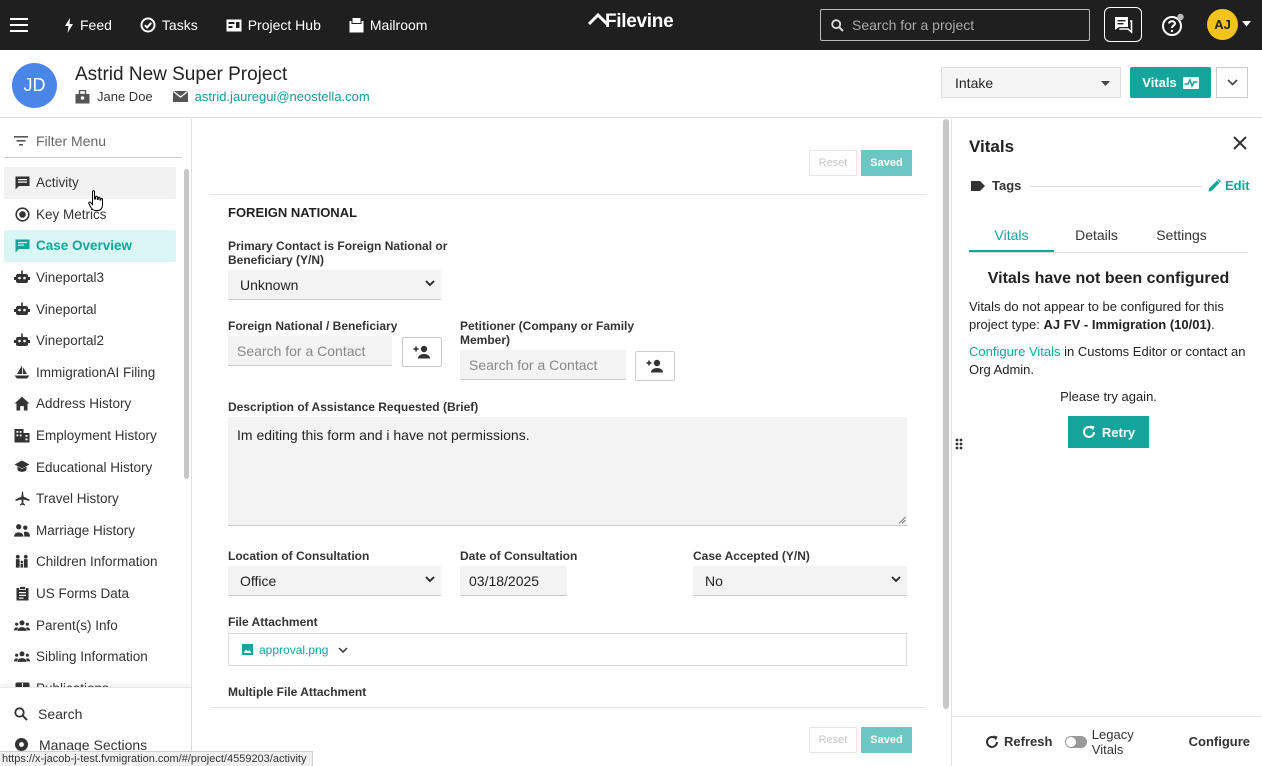 The width and height of the screenshot is (1262, 766). Describe the element at coordinates (1240, 143) in the screenshot. I see `close-icon` at that location.